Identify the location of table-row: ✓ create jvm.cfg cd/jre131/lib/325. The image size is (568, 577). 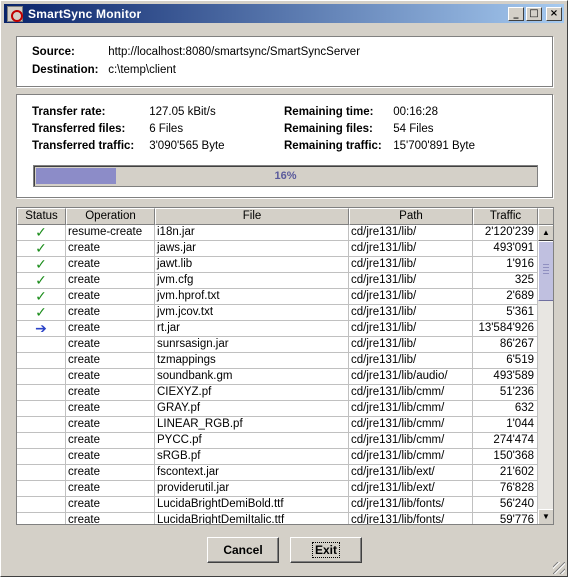
(277, 281).